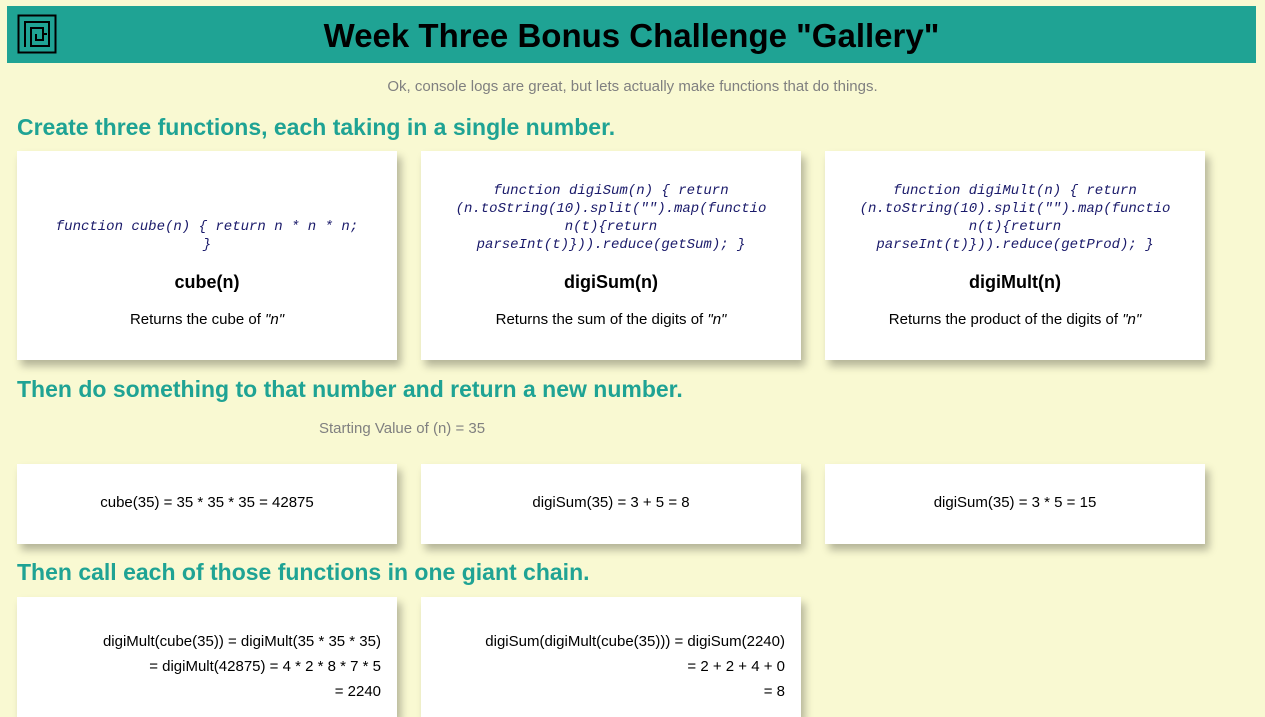 The height and width of the screenshot is (717, 1265). I want to click on chain-line: = digiMult(42875) = 4 * 2 * 8 * 7 * 5, so click(265, 666).